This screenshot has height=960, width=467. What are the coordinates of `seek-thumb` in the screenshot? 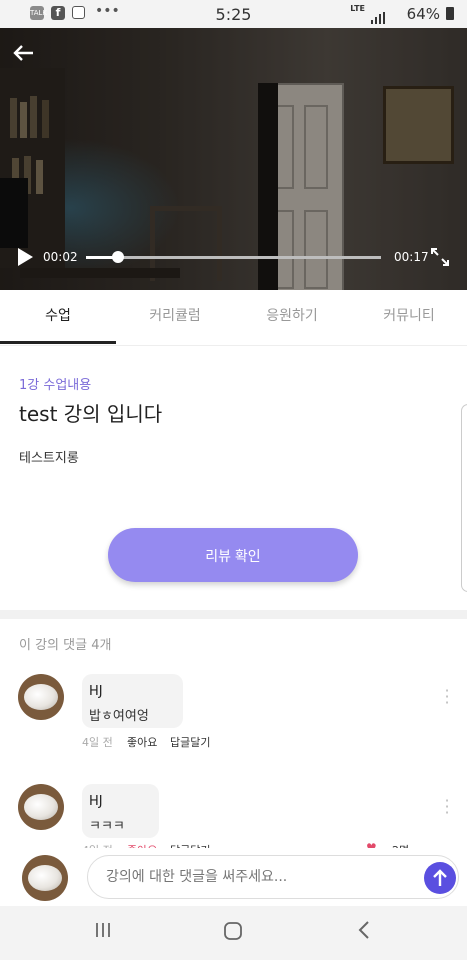 It's located at (118, 257).